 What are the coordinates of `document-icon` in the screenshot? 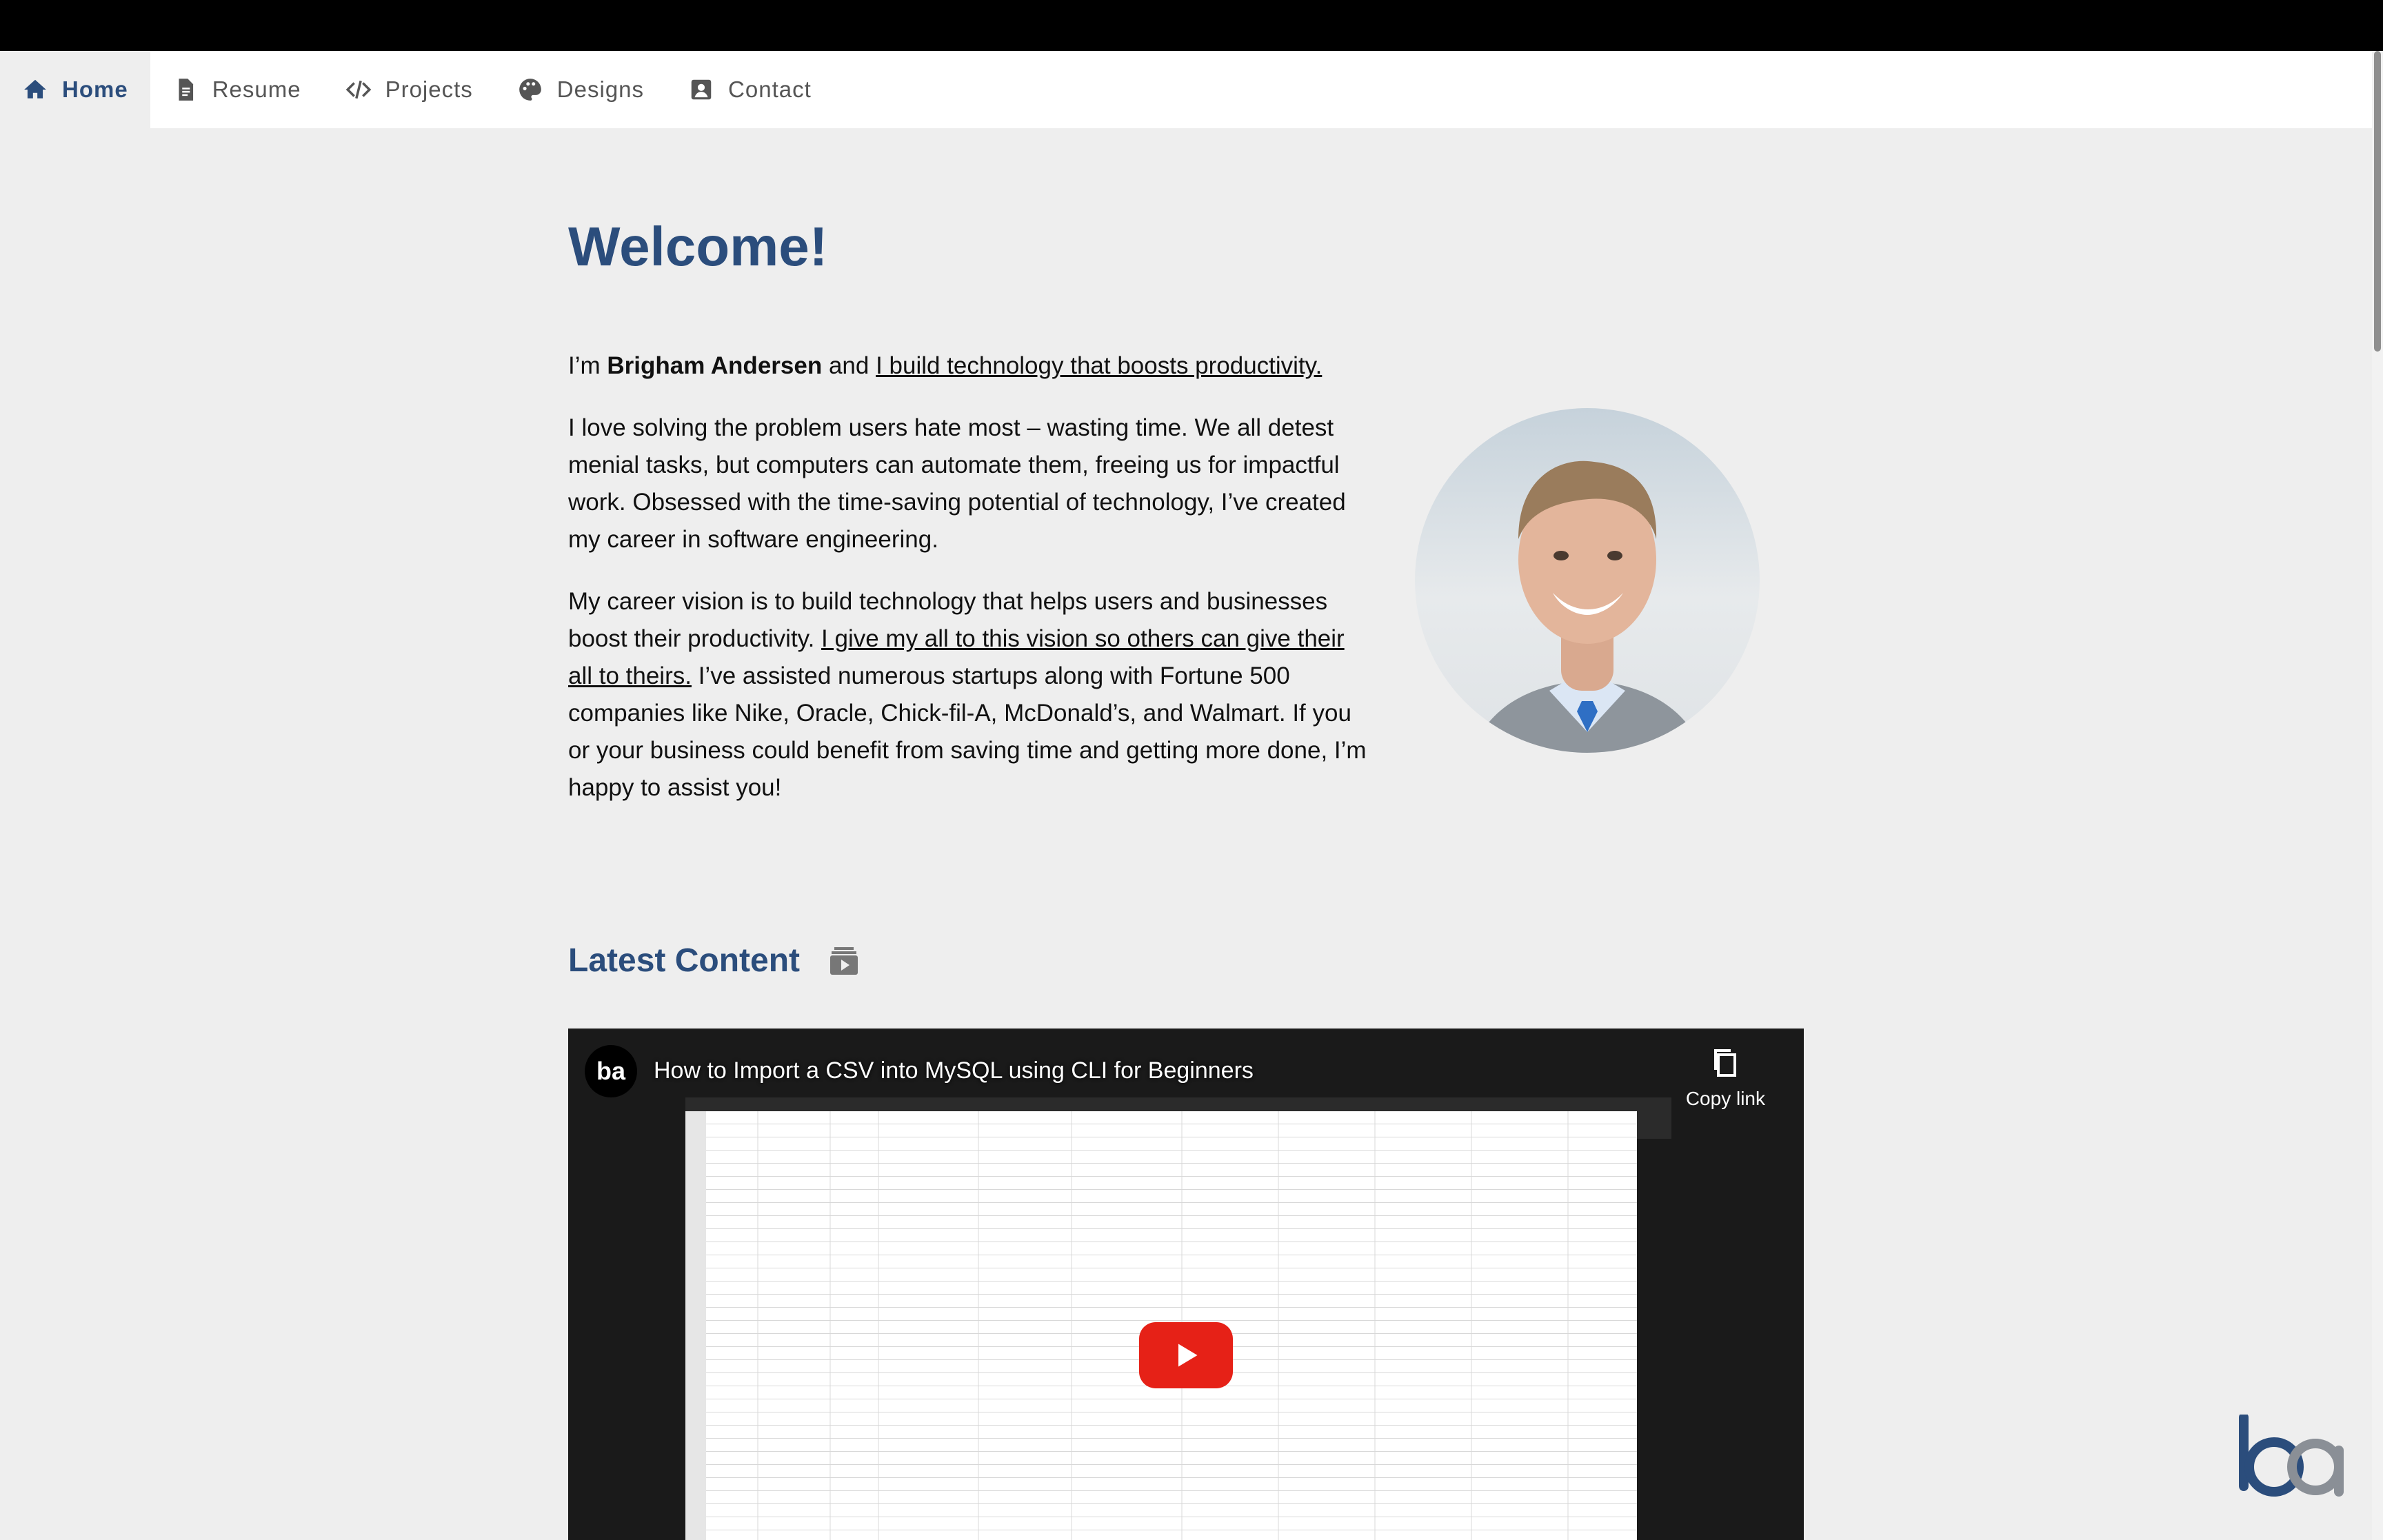 It's located at (186, 90).